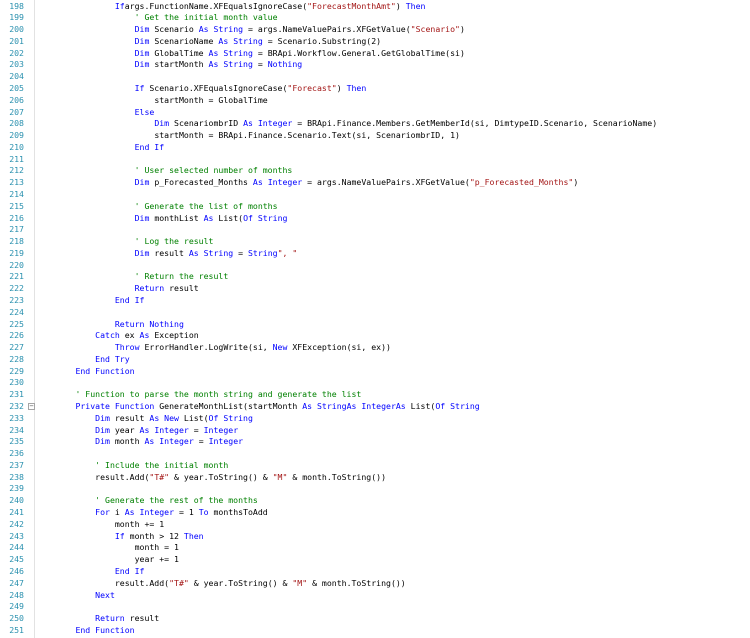 This screenshot has height=638, width=750. What do you see at coordinates (375, 525) in the screenshot?
I see `code-line: 242 month += 1` at bounding box center [375, 525].